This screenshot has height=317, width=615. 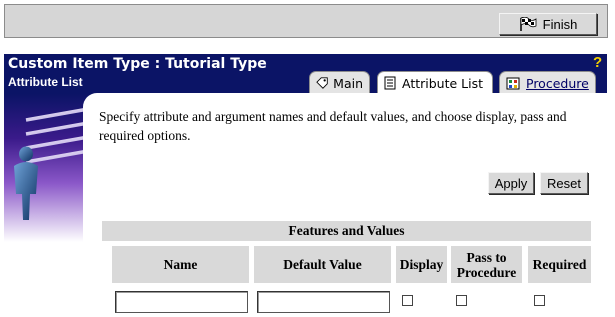 I want to click on column-header-default-value: Default Value, so click(x=322, y=264).